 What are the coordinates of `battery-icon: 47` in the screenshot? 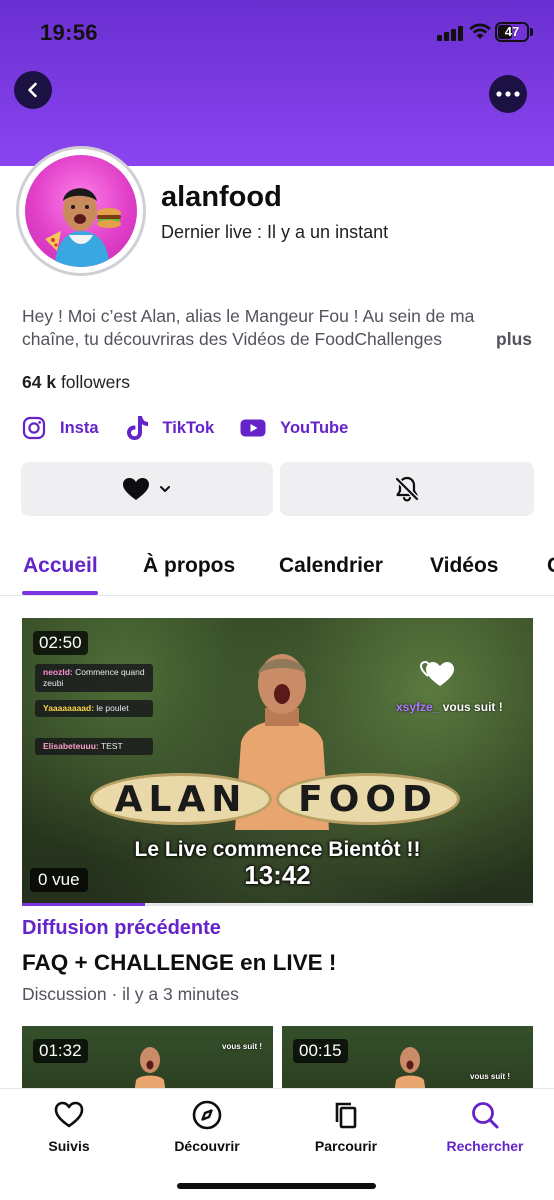 It's located at (512, 32).